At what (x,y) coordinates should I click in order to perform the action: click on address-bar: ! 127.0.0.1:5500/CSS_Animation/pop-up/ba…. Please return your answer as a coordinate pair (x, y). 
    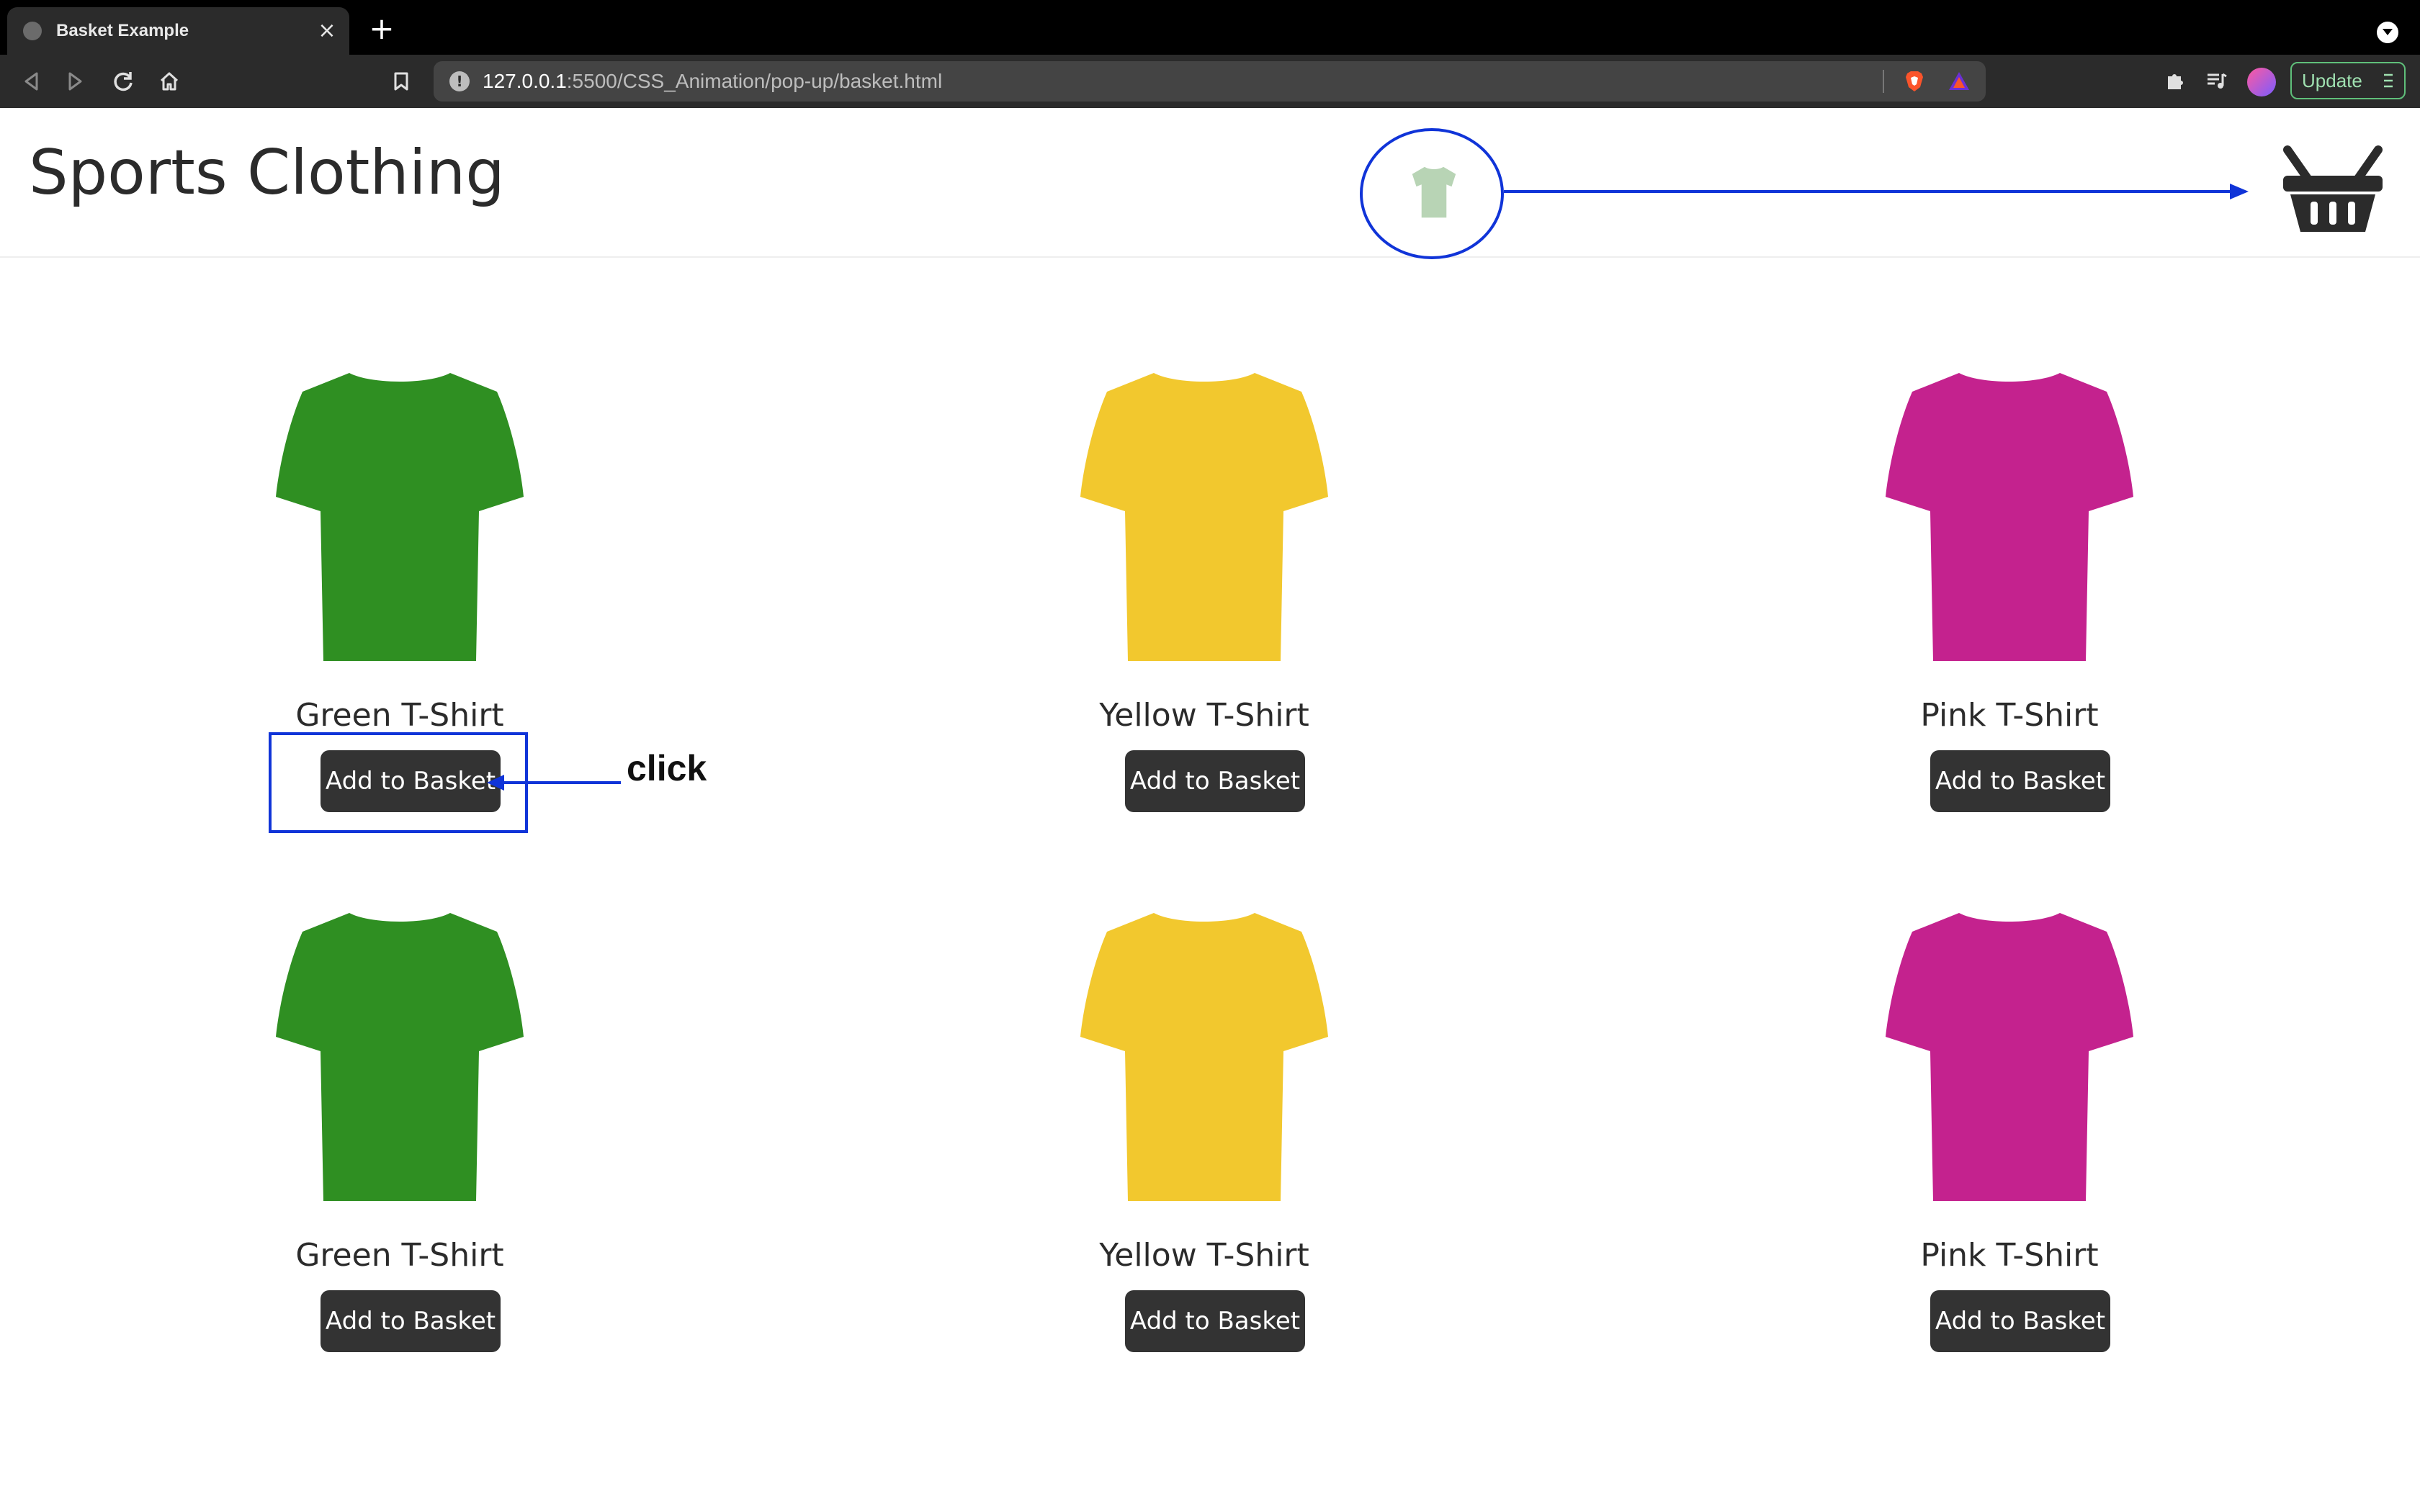
    Looking at the image, I should click on (1210, 81).